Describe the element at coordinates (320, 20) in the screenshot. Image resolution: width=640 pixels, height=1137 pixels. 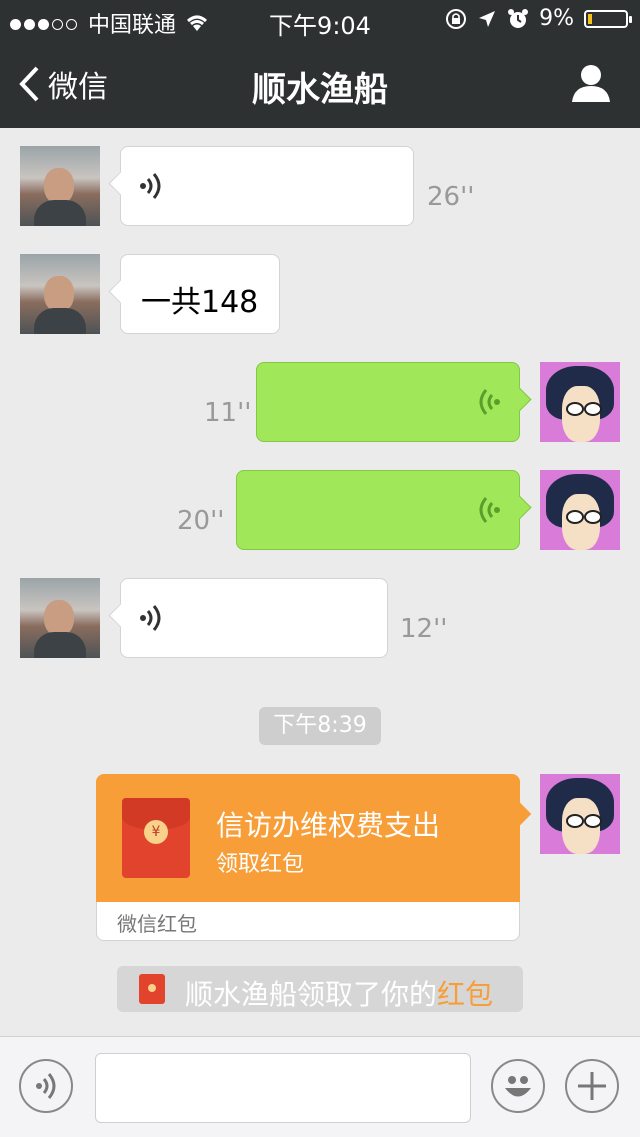
I see `status-bar: 中国联通 下午9:04 9%` at that location.